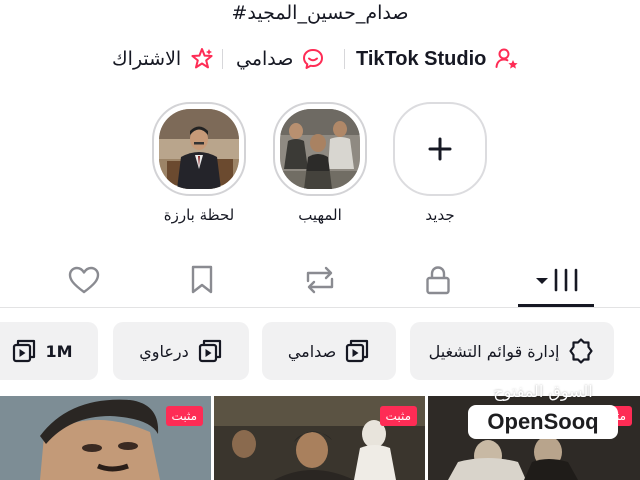 This screenshot has width=640, height=480. I want to click on playlist-chip-label: درعاوي, so click(164, 351).